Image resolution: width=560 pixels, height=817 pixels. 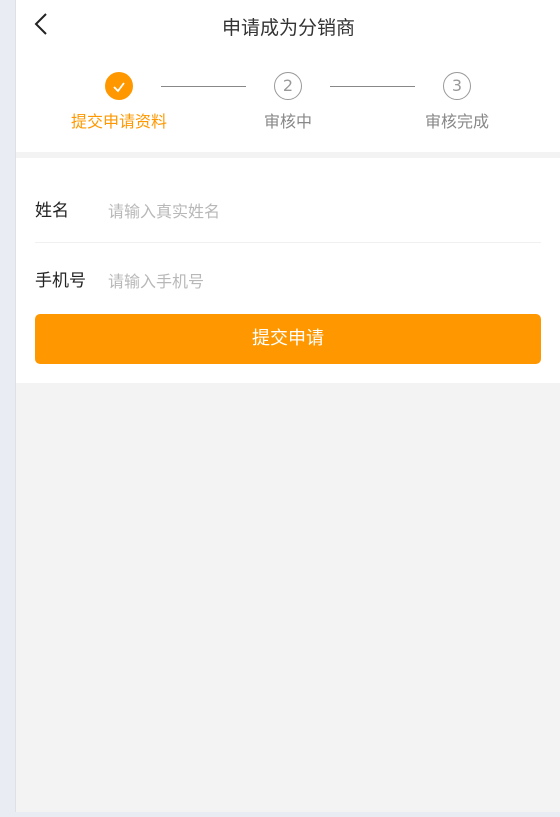 What do you see at coordinates (52, 211) in the screenshot?
I see `name-label: 姓名` at bounding box center [52, 211].